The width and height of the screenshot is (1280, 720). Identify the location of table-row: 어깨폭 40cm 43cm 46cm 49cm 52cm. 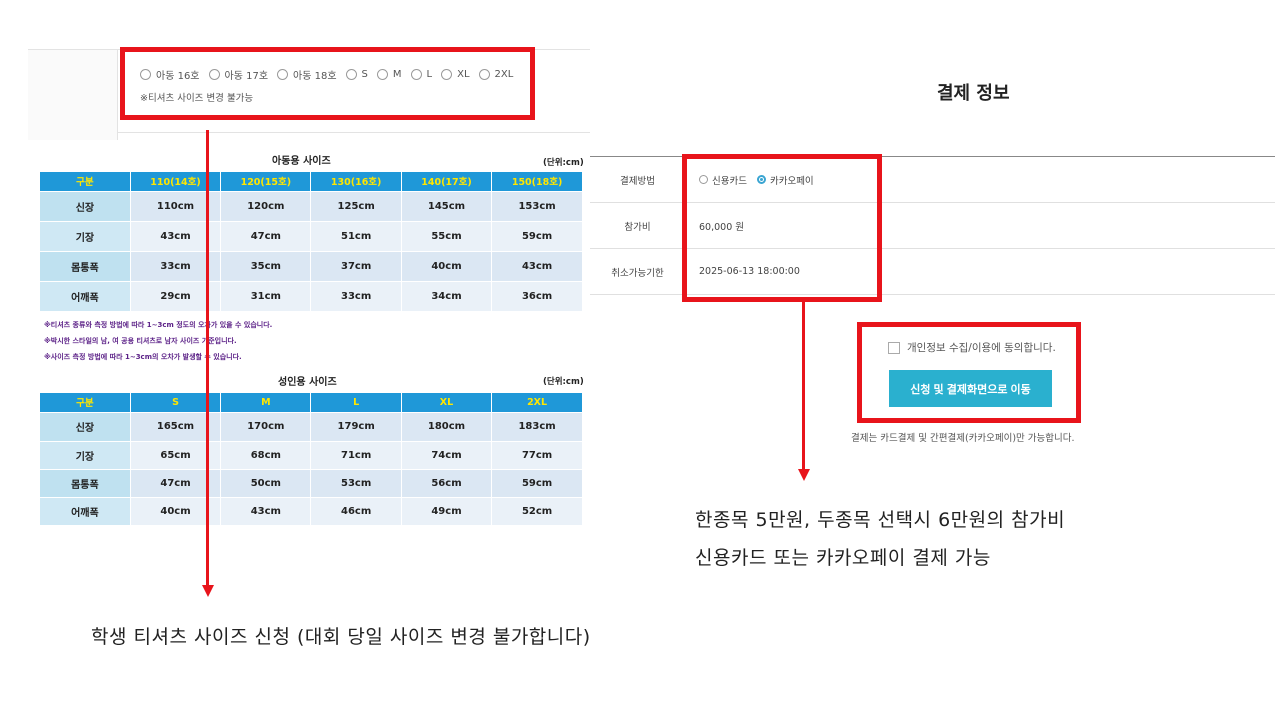
(311, 510).